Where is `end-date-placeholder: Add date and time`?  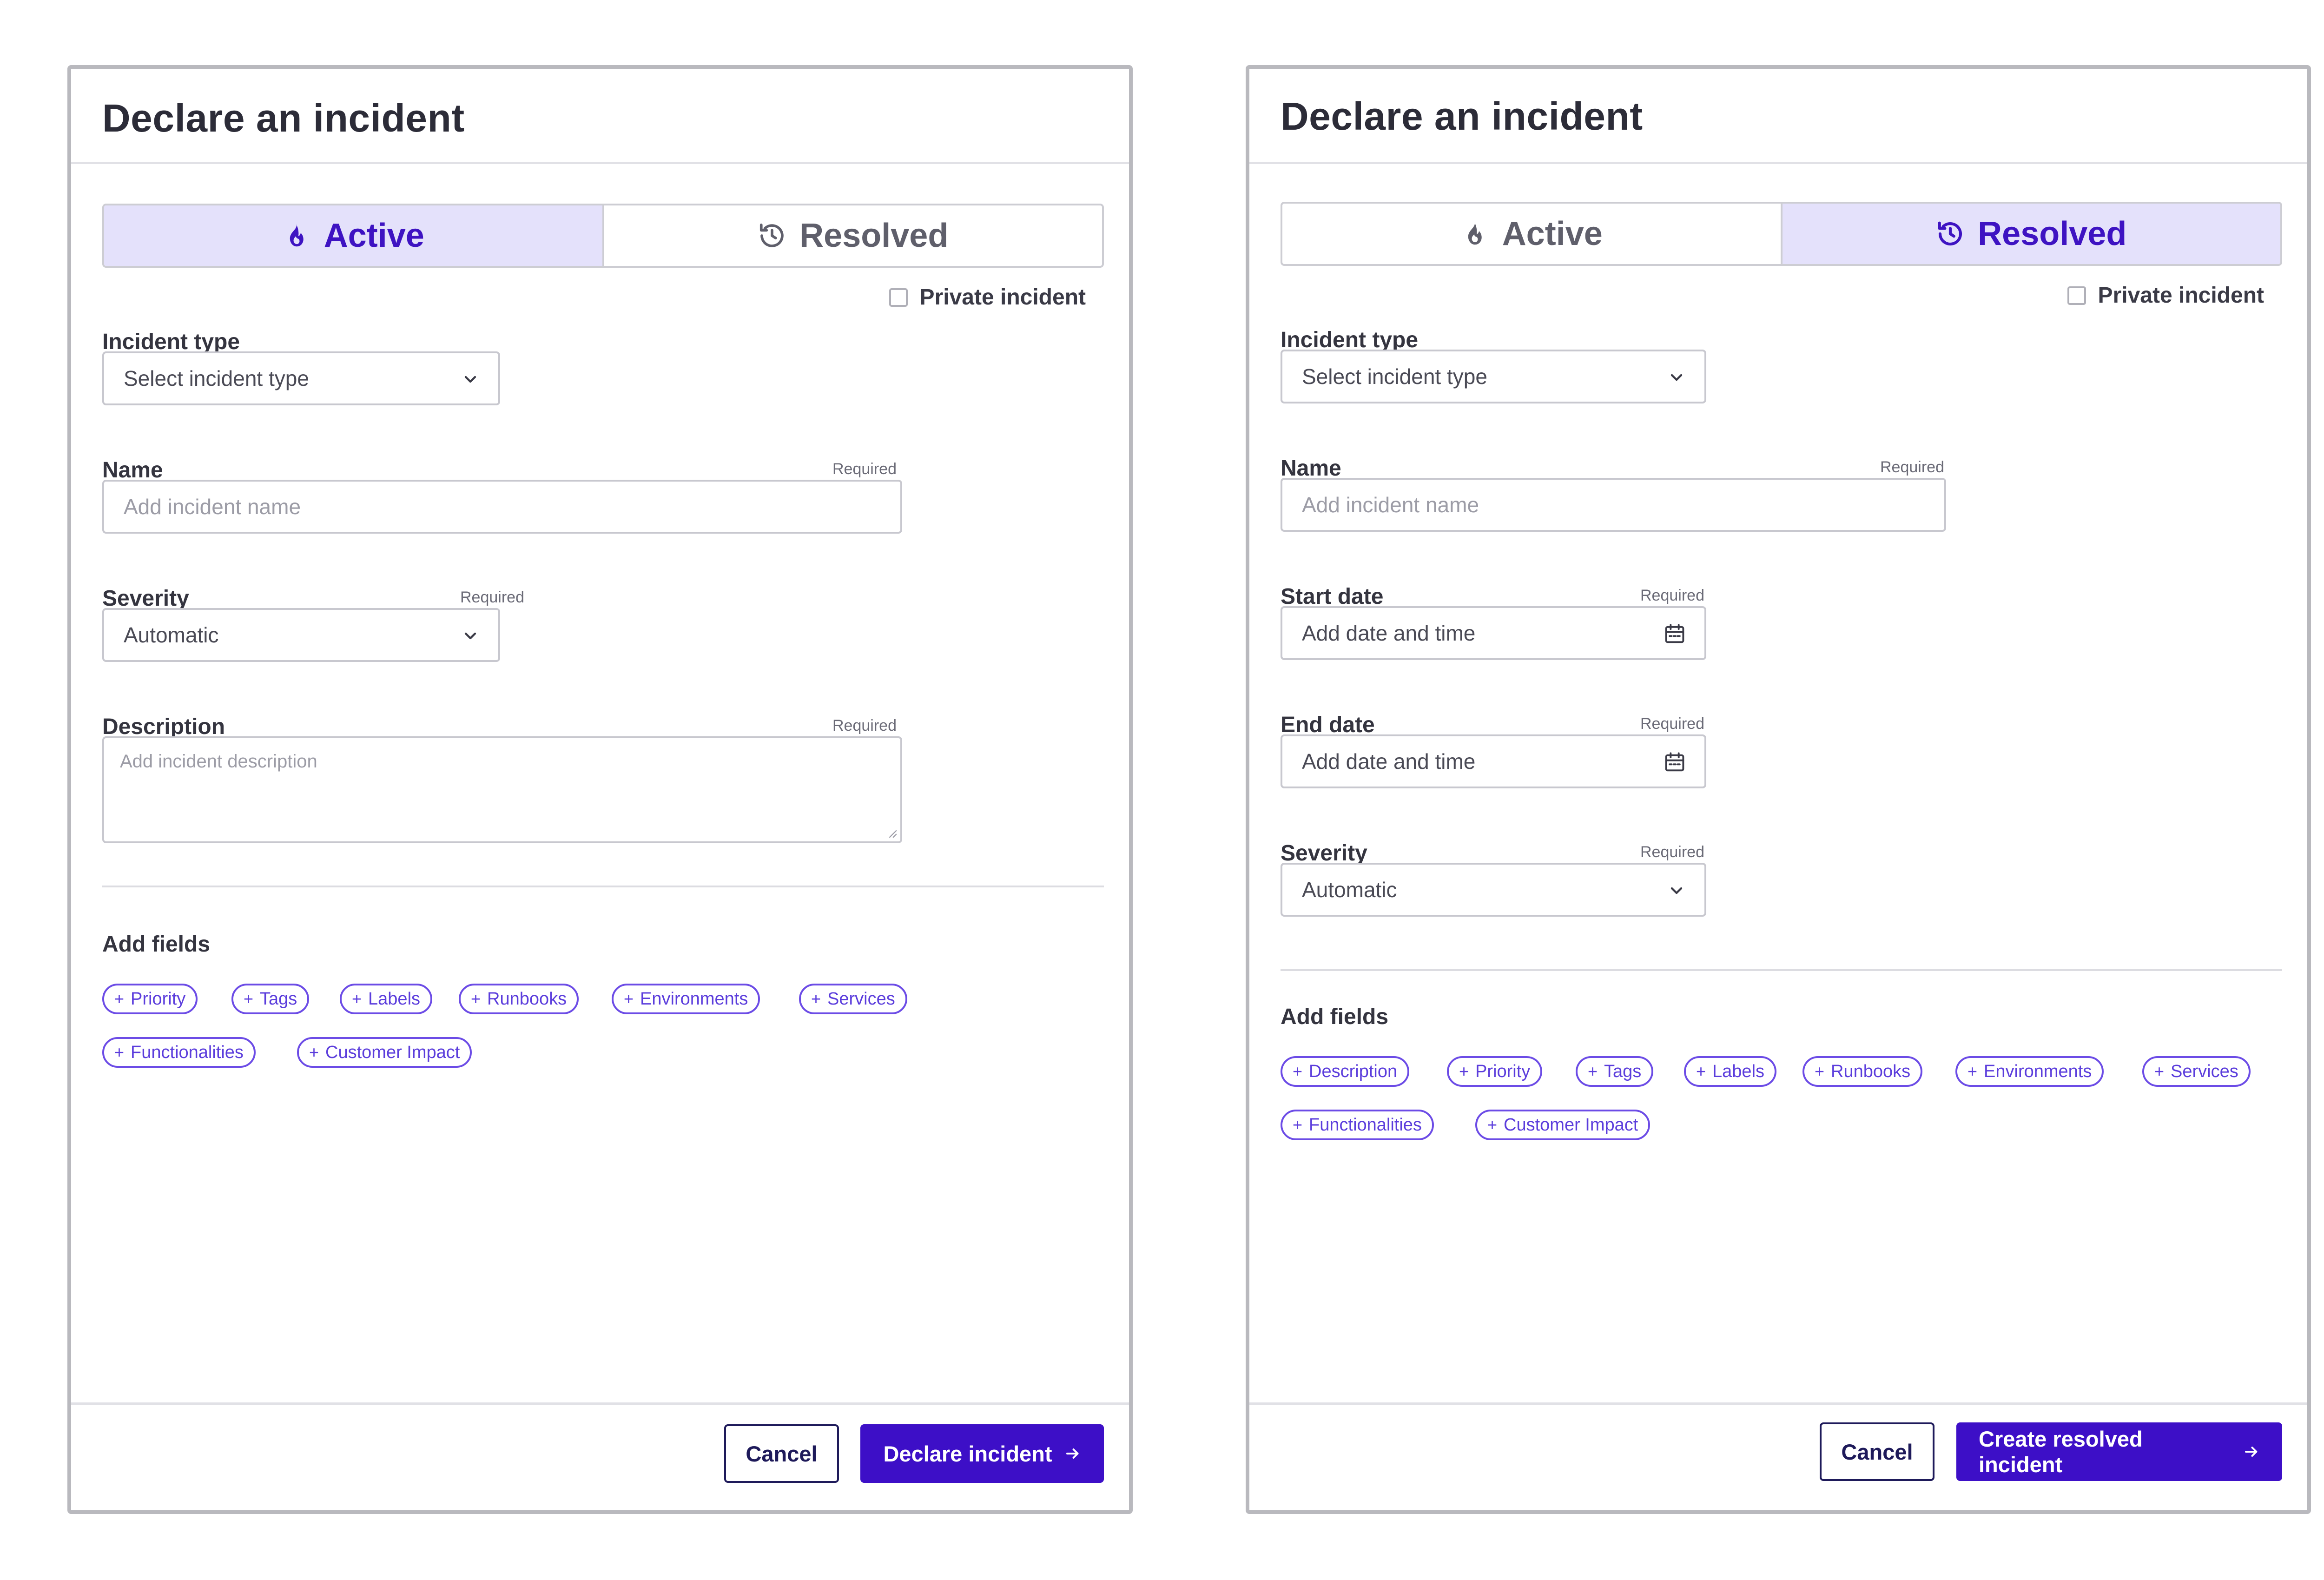 end-date-placeholder: Add date and time is located at coordinates (1389, 761).